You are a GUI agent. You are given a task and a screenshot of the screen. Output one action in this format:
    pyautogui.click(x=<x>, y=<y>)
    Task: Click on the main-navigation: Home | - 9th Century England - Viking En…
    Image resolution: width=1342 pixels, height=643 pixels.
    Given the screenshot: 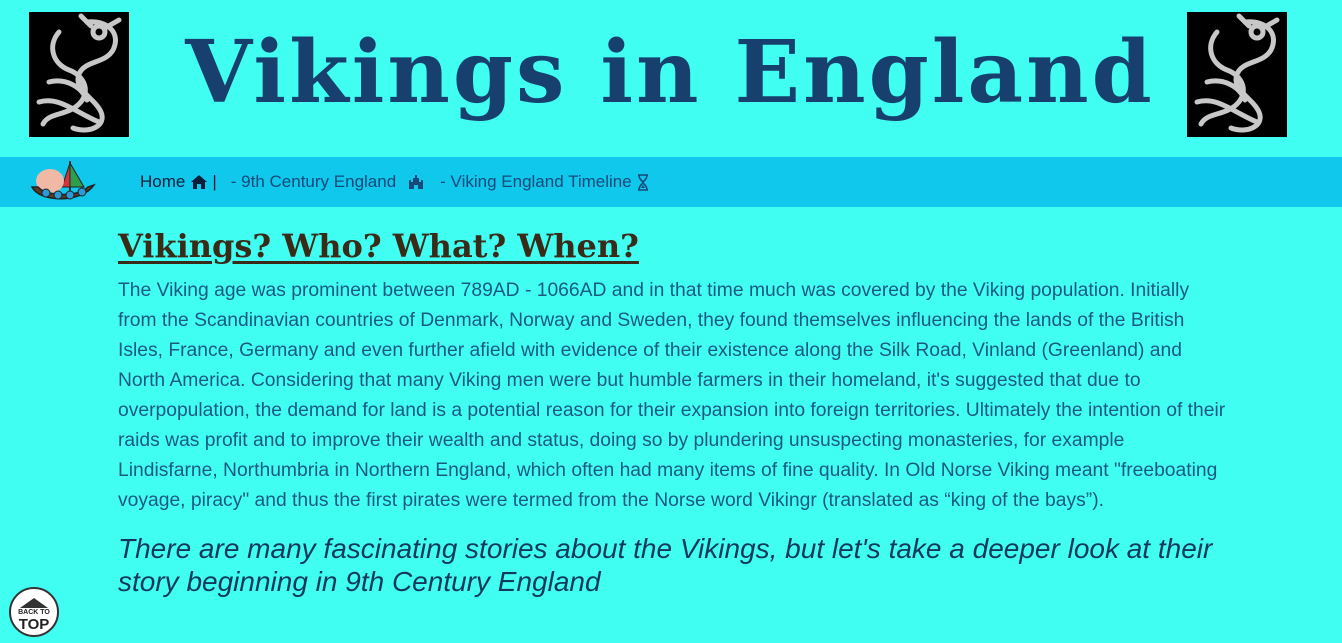 What is the action you would take?
    pyautogui.click(x=671, y=182)
    